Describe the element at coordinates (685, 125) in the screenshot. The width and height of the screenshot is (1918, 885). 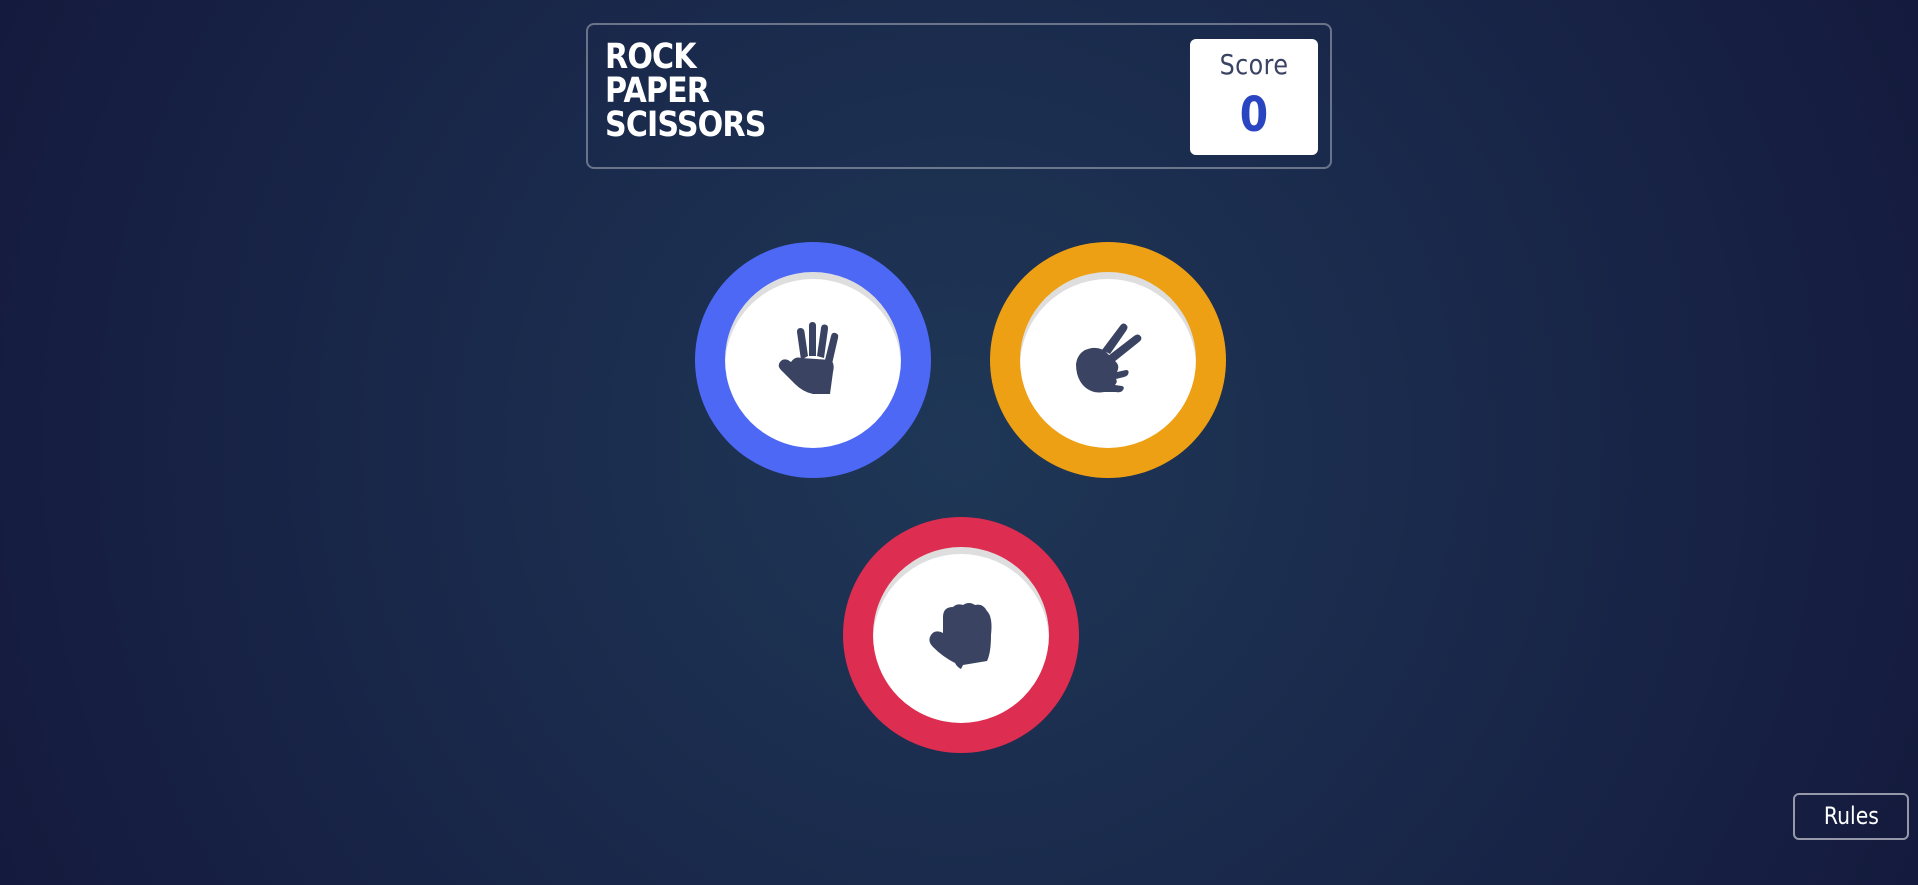
I see `logo-line-scissors: SCISSORS` at that location.